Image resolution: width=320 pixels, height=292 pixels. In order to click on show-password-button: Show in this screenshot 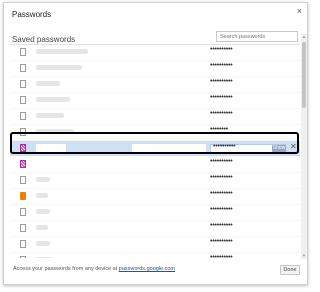, I will do `click(279, 148)`.